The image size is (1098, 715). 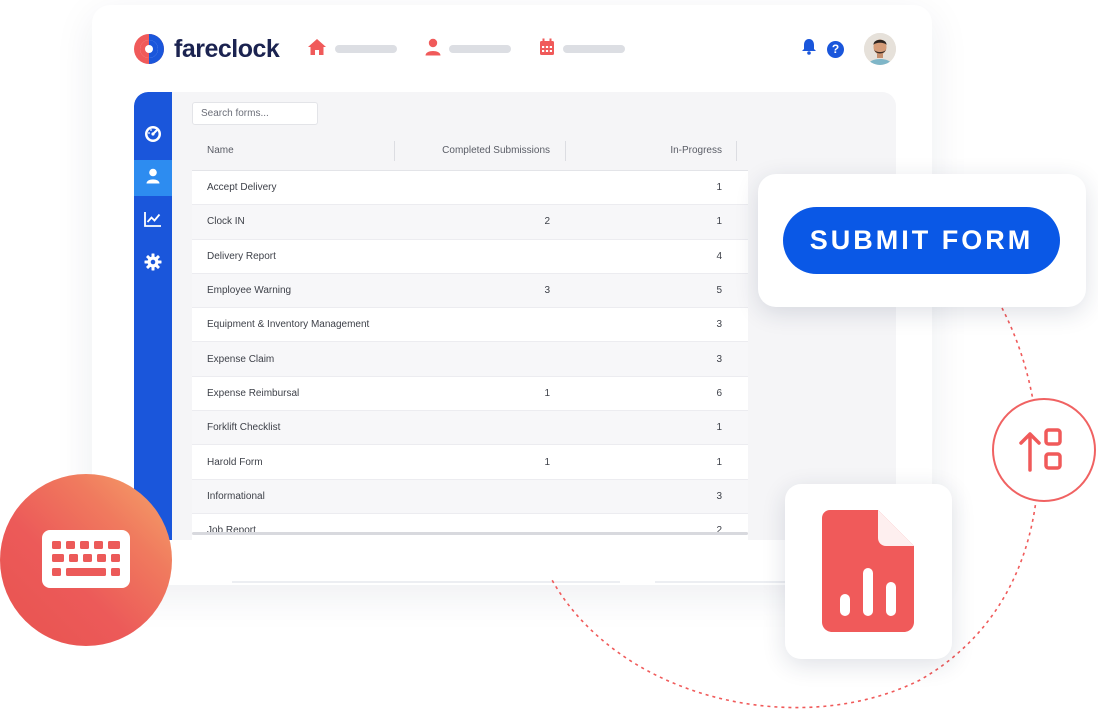 I want to click on upload-badge, so click(x=1044, y=450).